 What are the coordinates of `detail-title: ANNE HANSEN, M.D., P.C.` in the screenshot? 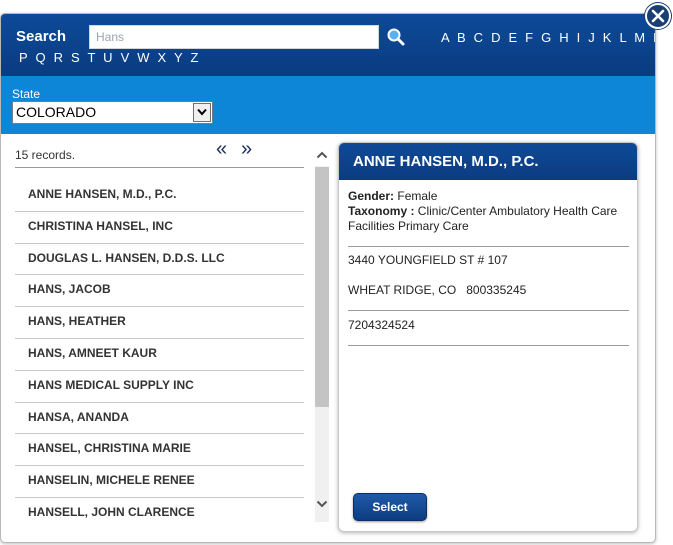 It's located at (488, 161).